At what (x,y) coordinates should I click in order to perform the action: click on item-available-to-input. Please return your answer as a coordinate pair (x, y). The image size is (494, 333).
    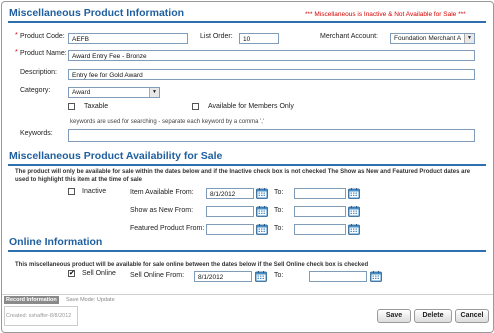
    Looking at the image, I should click on (320, 193).